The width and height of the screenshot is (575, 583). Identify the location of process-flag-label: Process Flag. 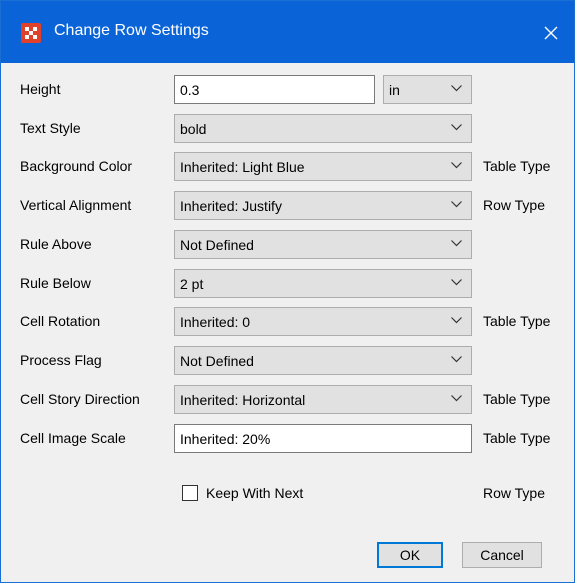
(61, 360).